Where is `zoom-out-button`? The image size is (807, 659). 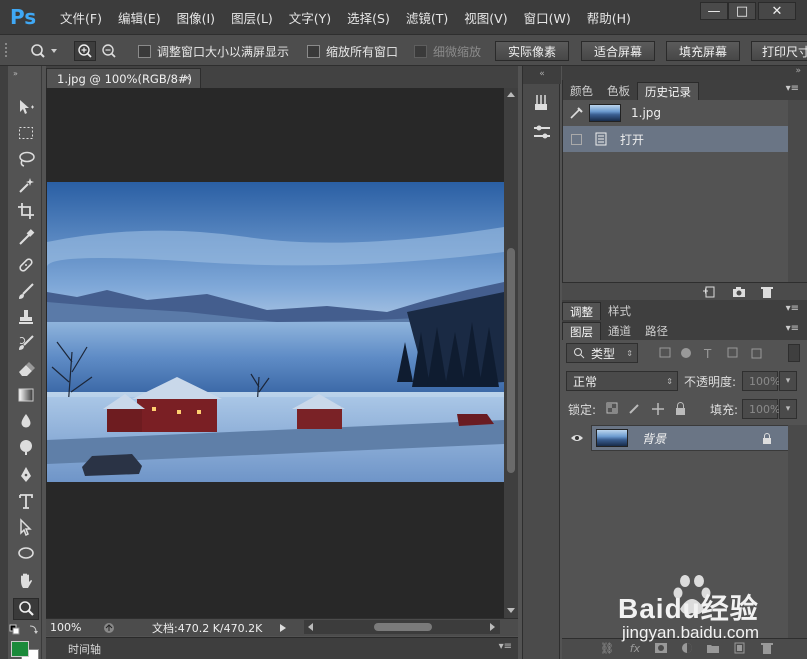
zoom-out-button is located at coordinates (109, 51).